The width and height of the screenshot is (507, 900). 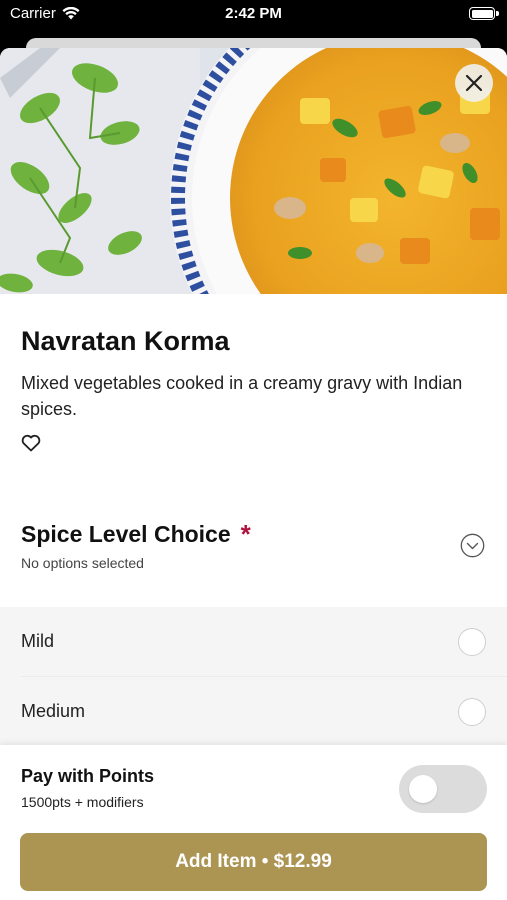 What do you see at coordinates (245, 534) in the screenshot?
I see `required-indicator: *` at bounding box center [245, 534].